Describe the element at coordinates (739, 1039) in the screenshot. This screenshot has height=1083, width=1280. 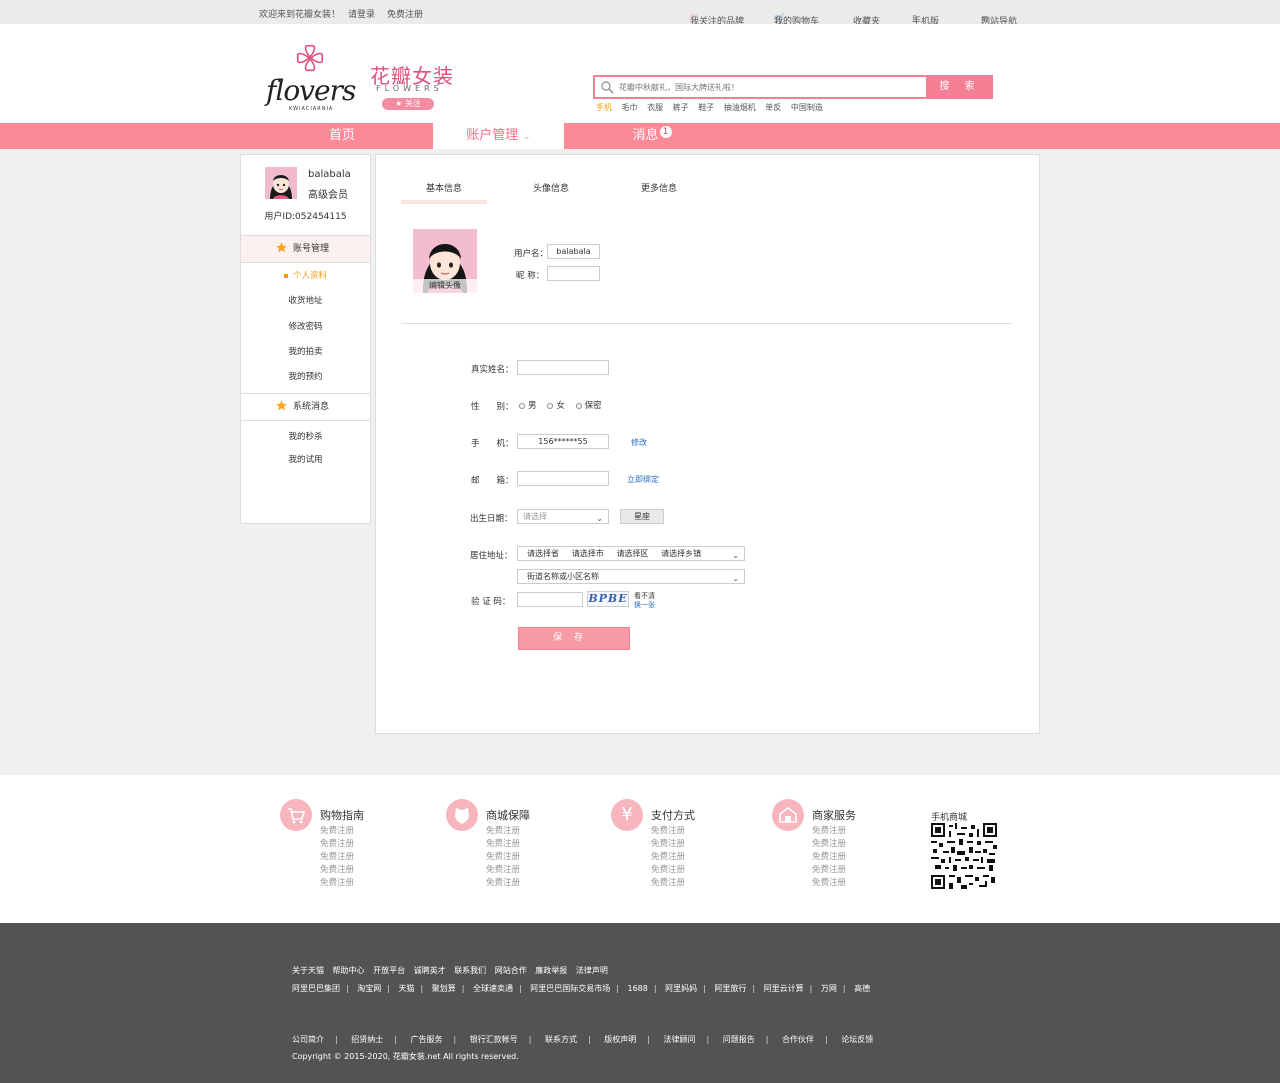
I see `footer-link: 问题报告` at that location.